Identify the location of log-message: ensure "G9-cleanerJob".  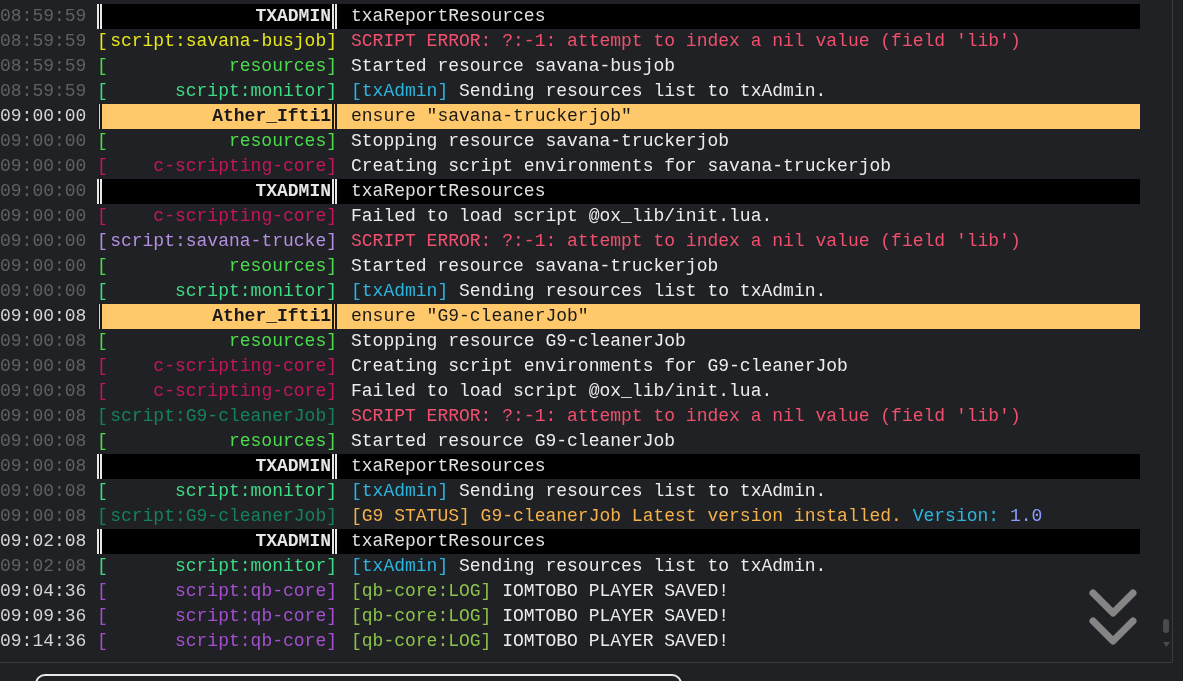
(470, 316).